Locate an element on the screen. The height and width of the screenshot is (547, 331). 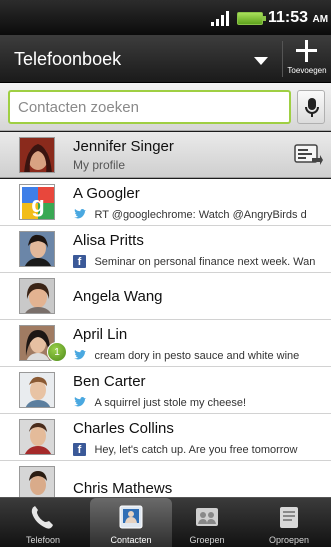
contact-name: April Lin is located at coordinates (100, 334).